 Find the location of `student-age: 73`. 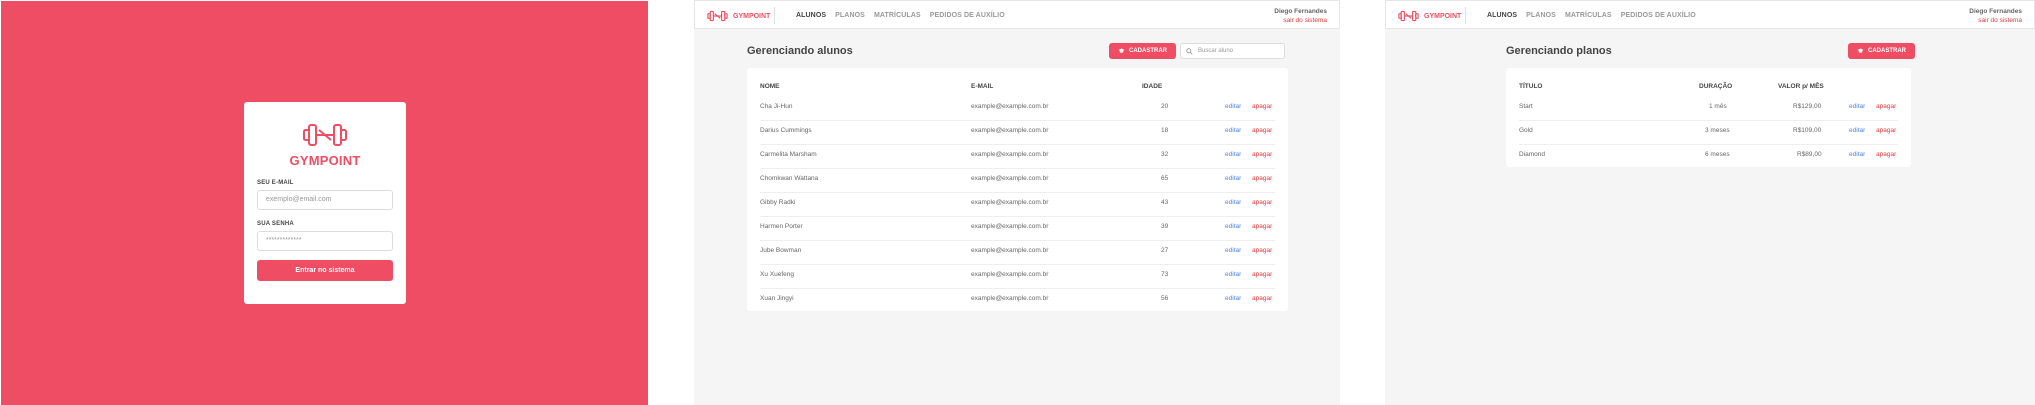

student-age: 73 is located at coordinates (1165, 274).